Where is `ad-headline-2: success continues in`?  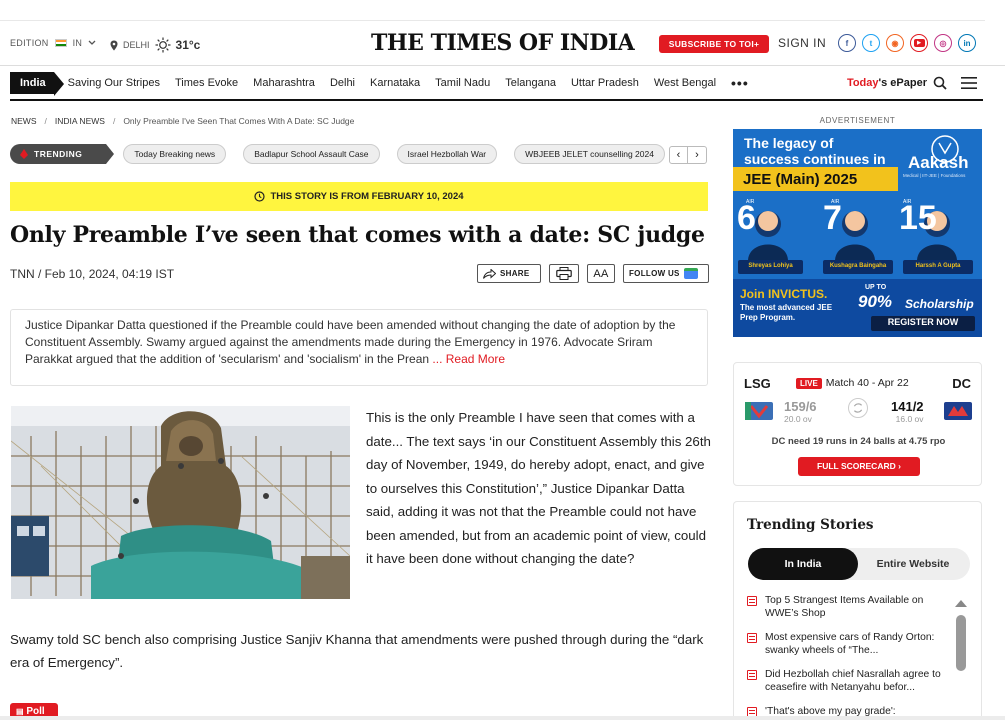 ad-headline-2: success continues in is located at coordinates (815, 159).